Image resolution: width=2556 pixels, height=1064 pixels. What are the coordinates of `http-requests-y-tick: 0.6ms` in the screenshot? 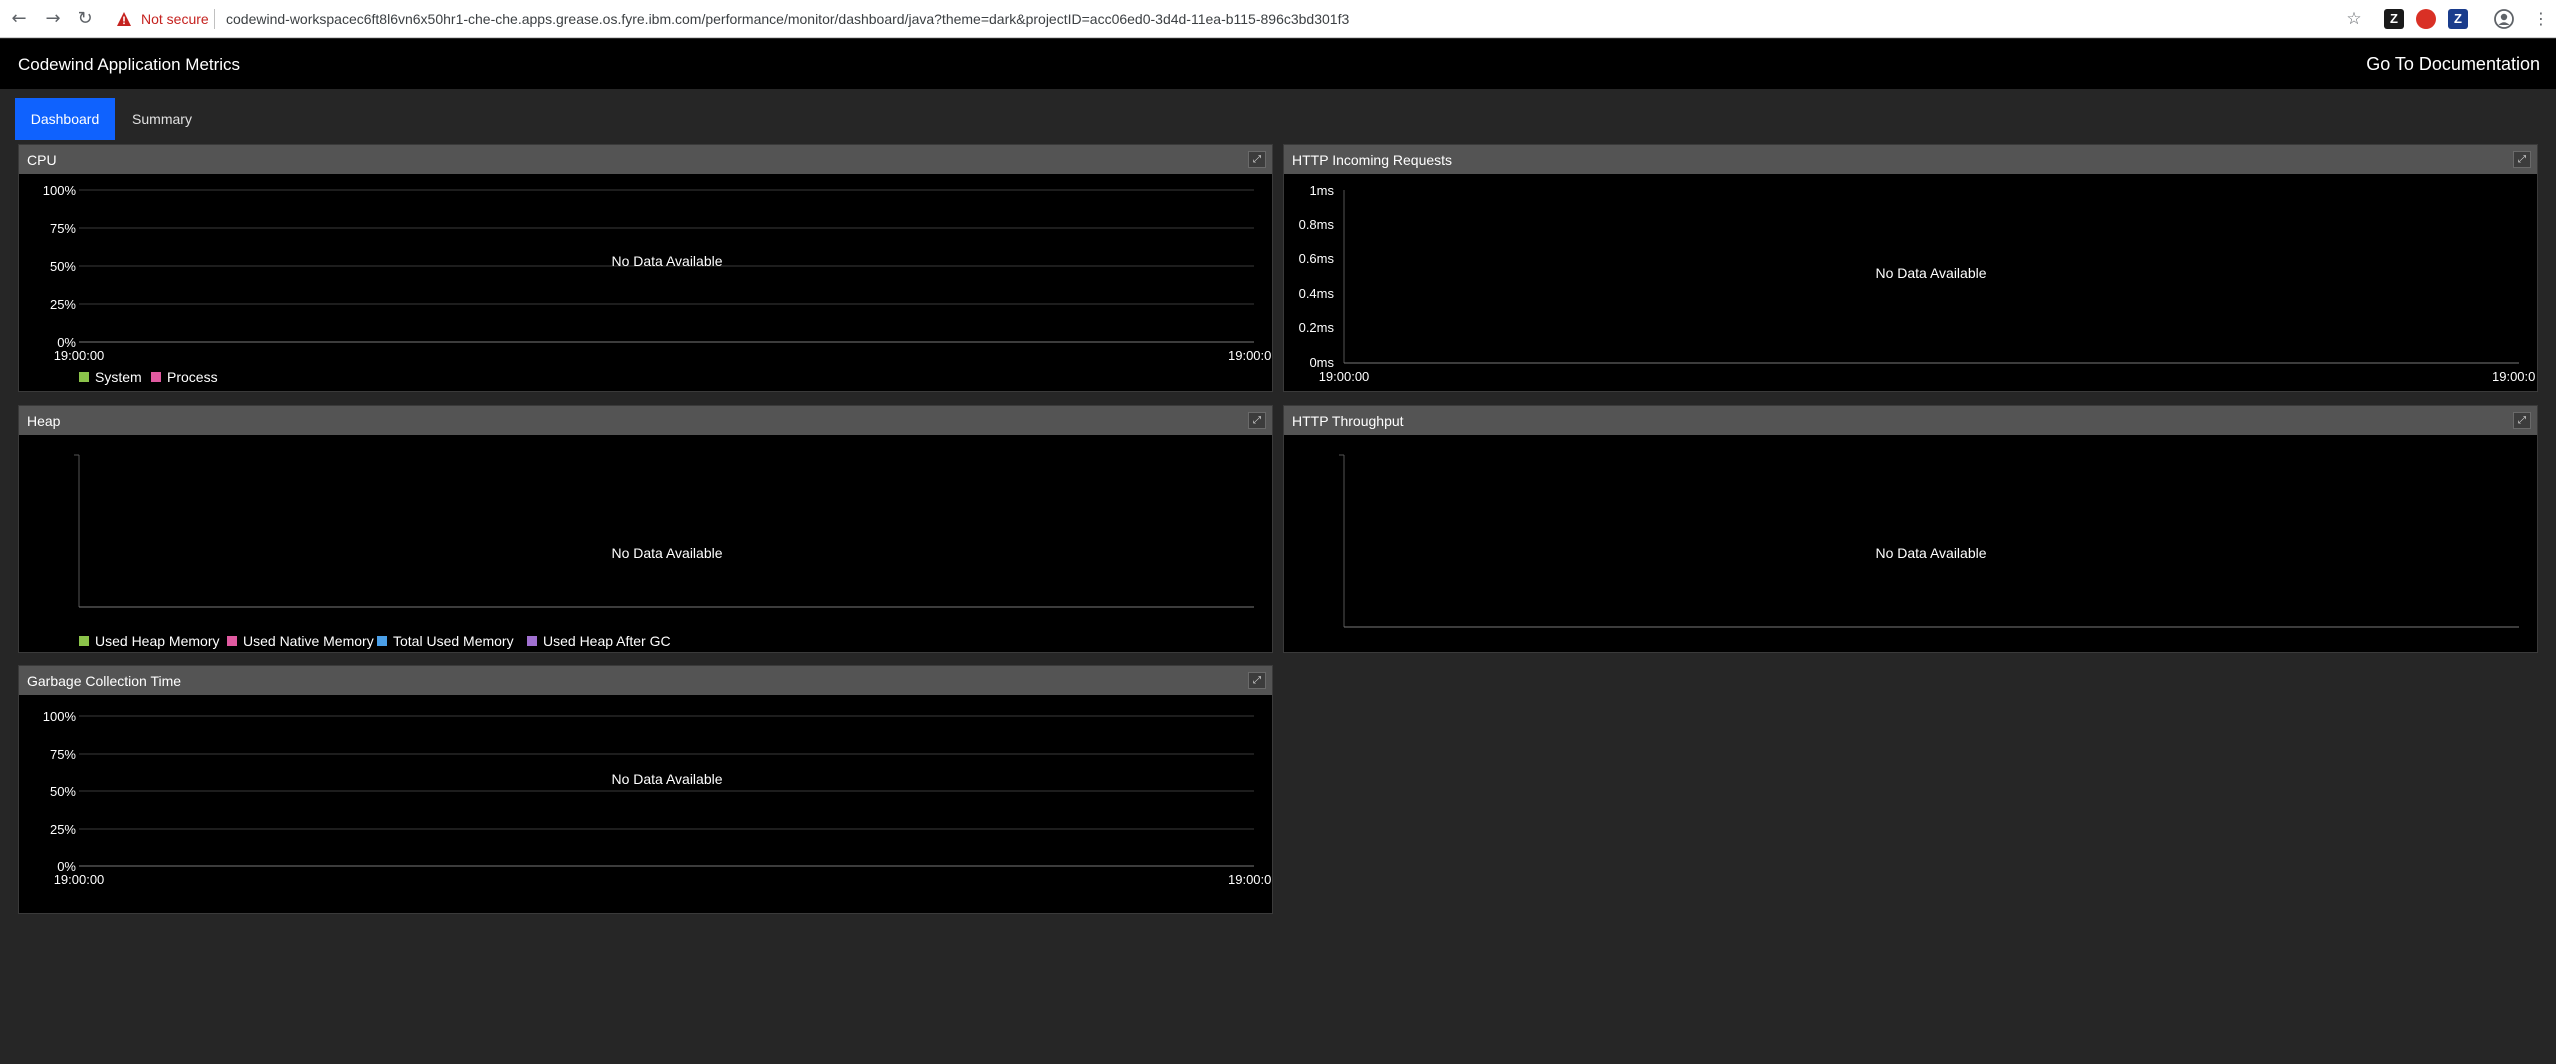 It's located at (1317, 258).